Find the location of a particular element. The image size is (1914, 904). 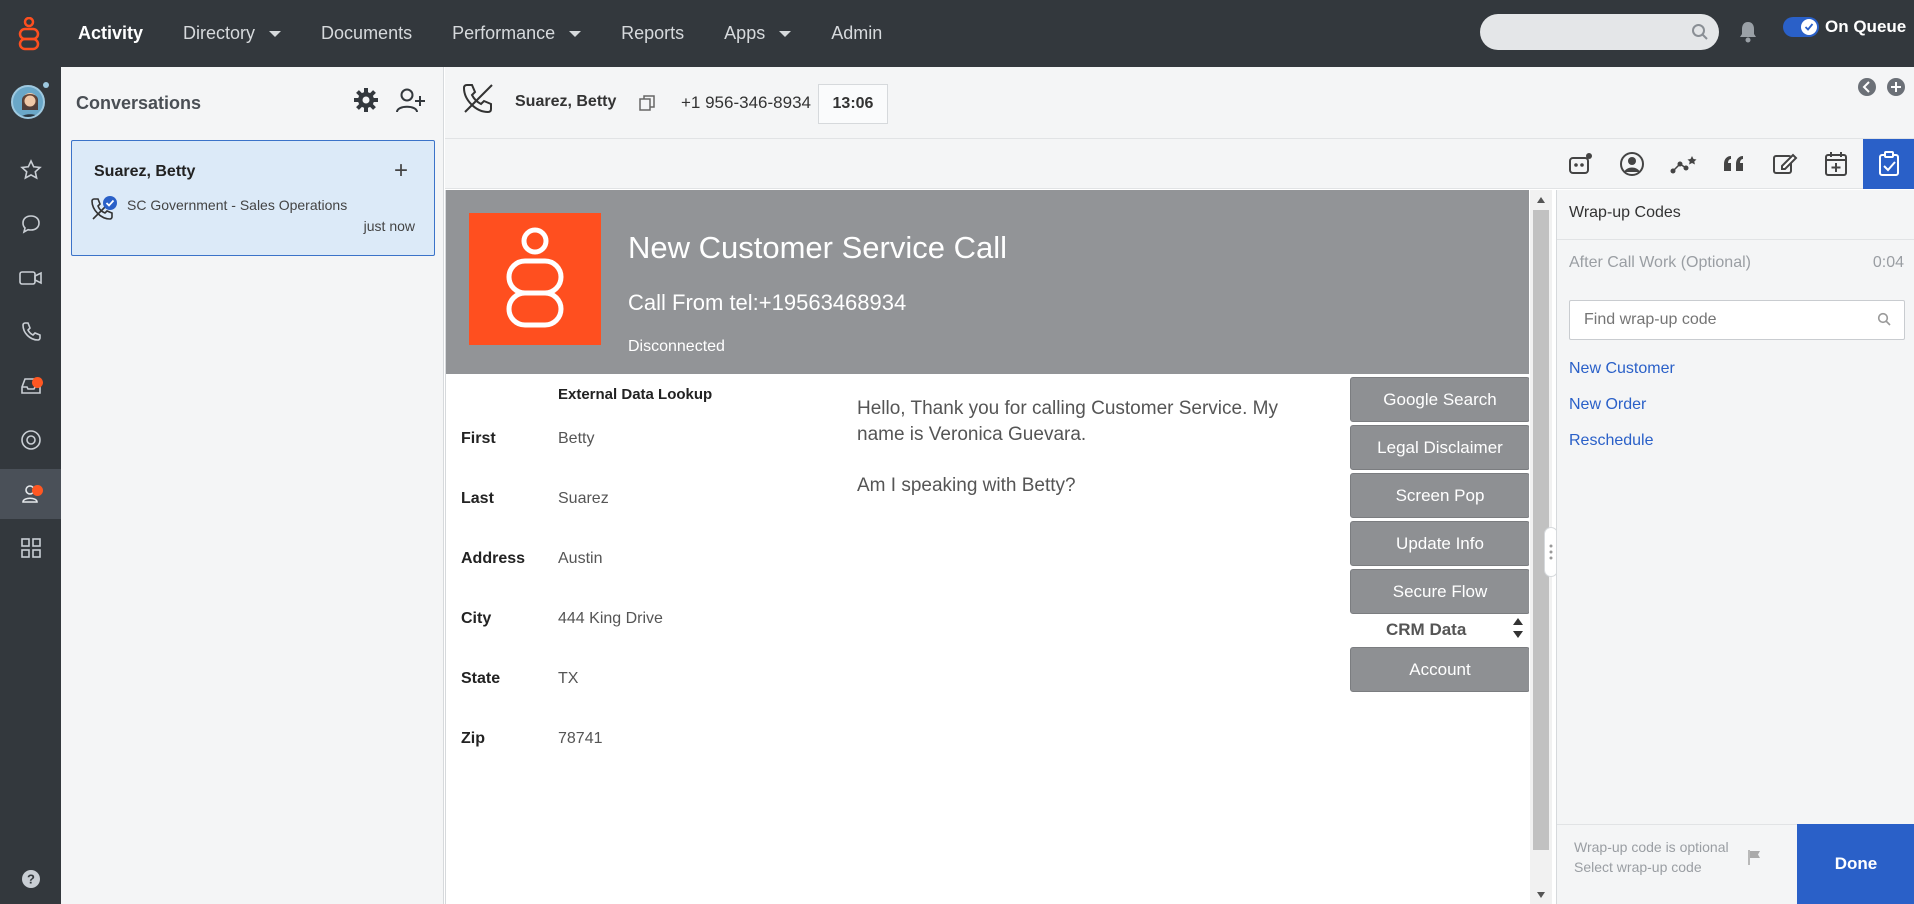

journey-icon is located at coordinates (1682, 164).